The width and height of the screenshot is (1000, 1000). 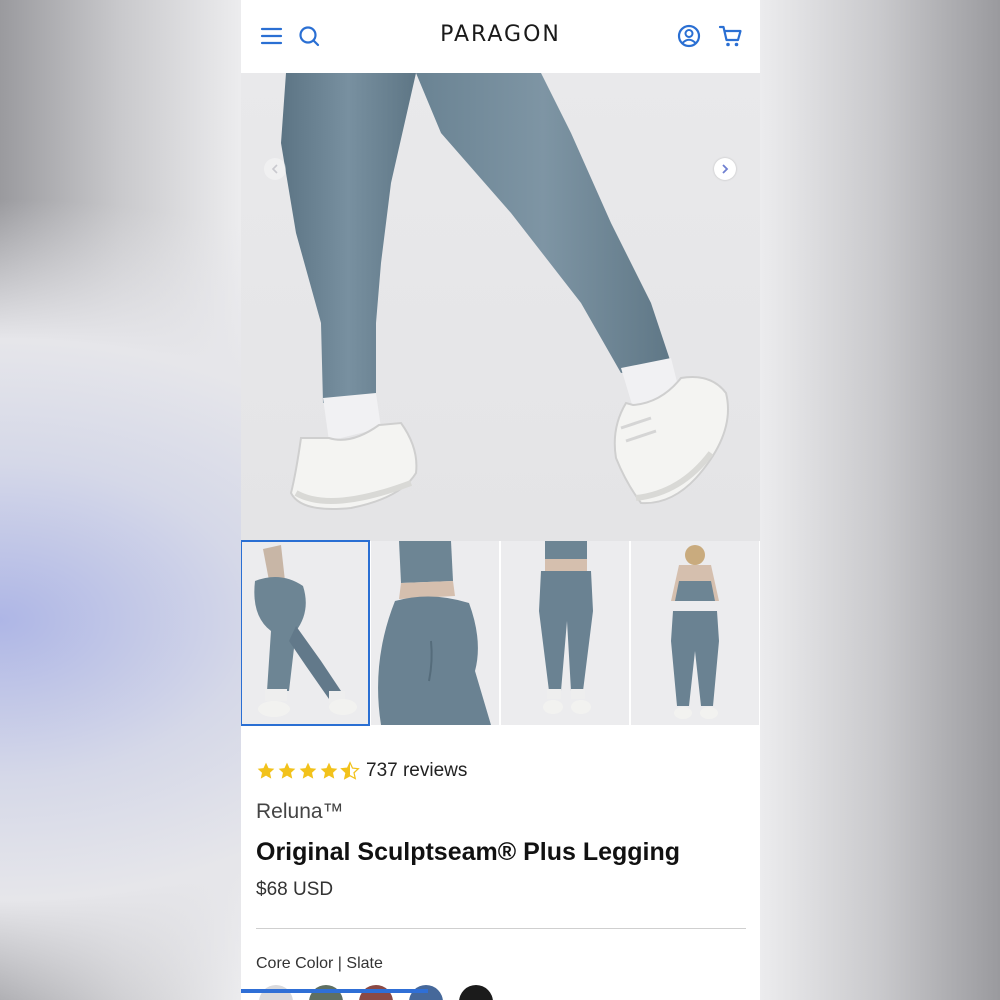 I want to click on chevron-left-icon, so click(x=274, y=169).